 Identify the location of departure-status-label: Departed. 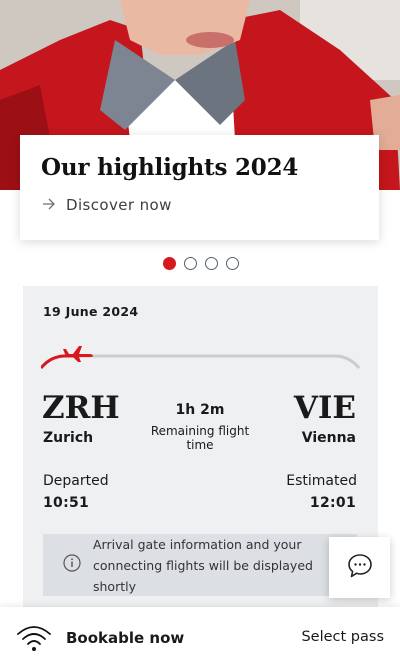
(76, 481).